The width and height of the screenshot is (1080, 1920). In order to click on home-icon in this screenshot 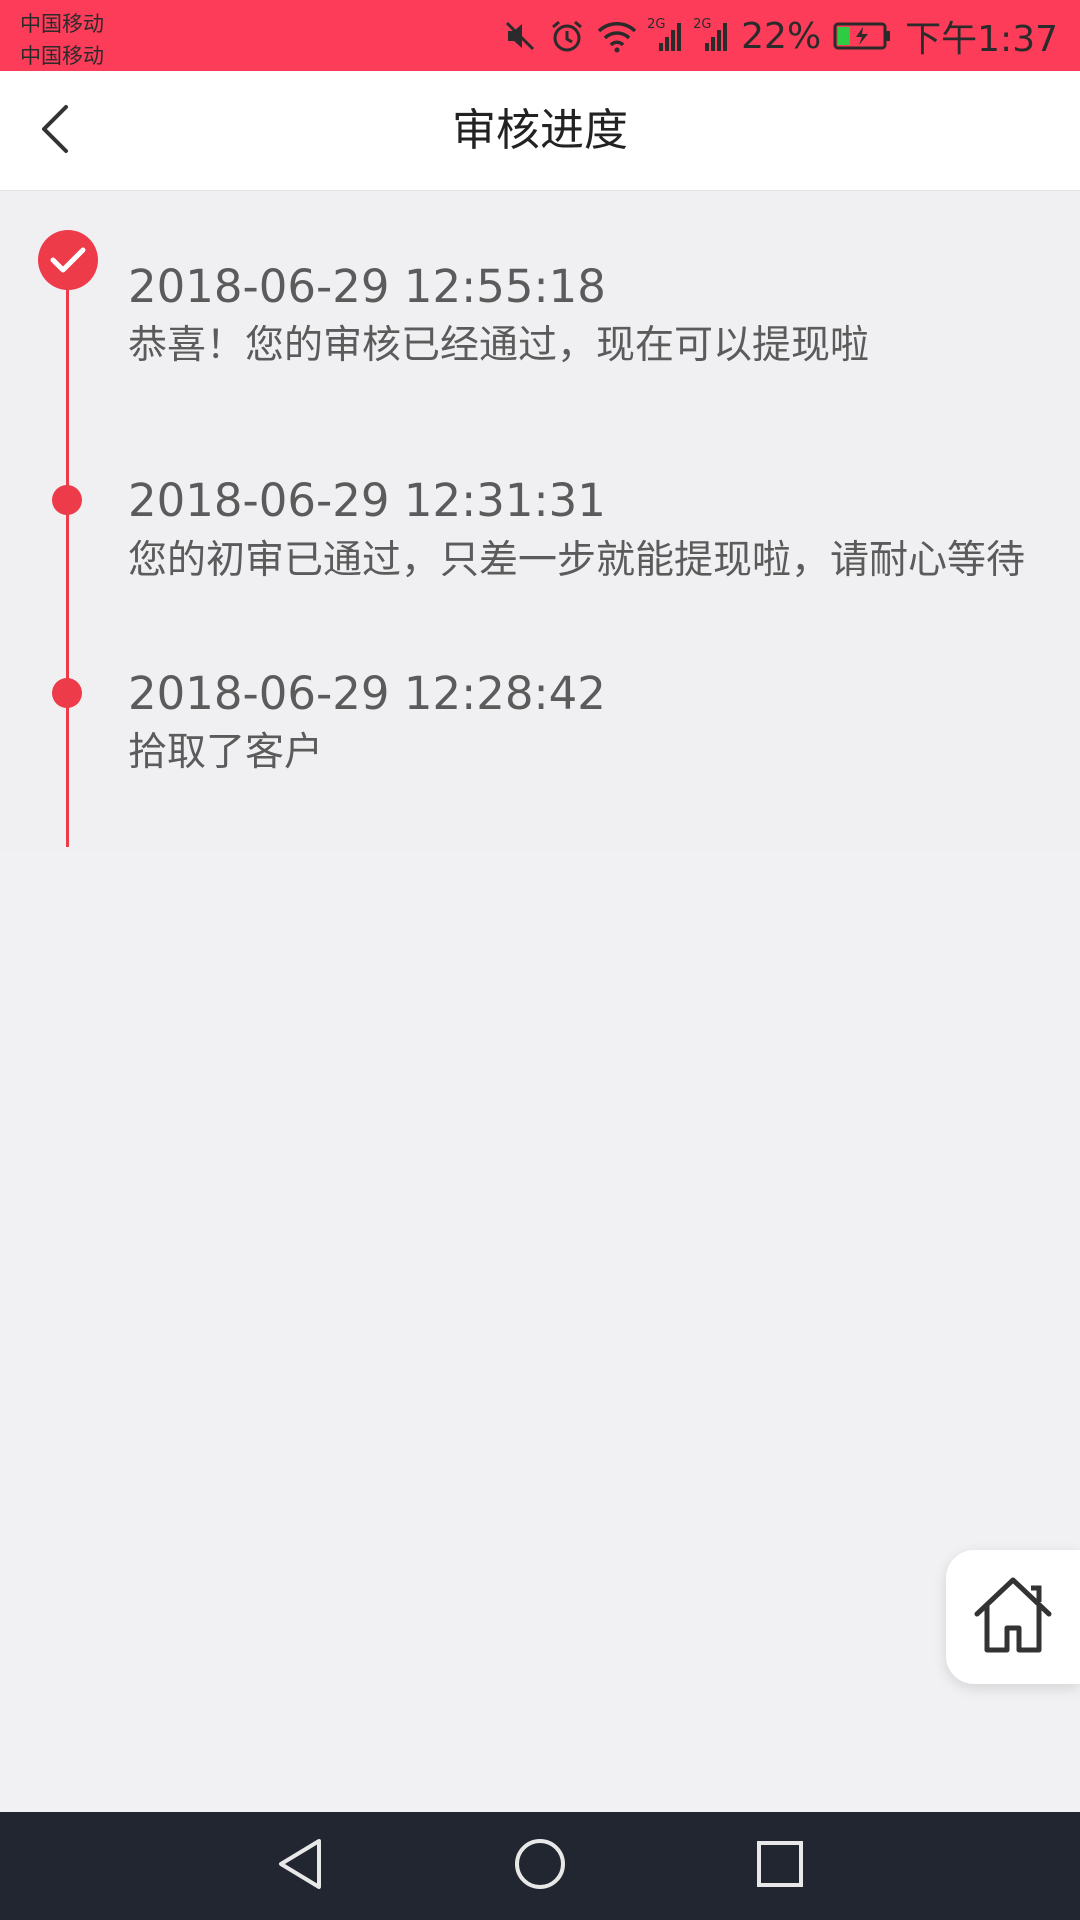, I will do `click(1013, 1617)`.